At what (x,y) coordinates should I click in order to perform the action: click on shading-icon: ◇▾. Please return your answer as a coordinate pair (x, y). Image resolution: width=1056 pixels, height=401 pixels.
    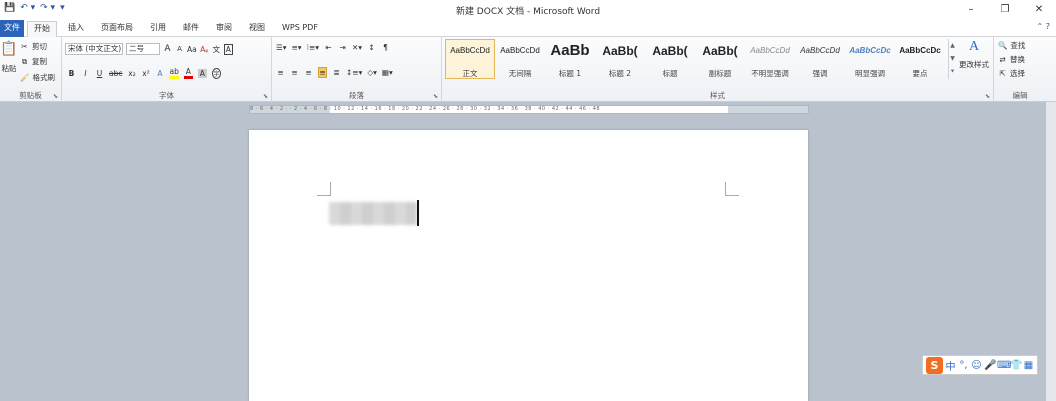
    Looking at the image, I should click on (372, 72).